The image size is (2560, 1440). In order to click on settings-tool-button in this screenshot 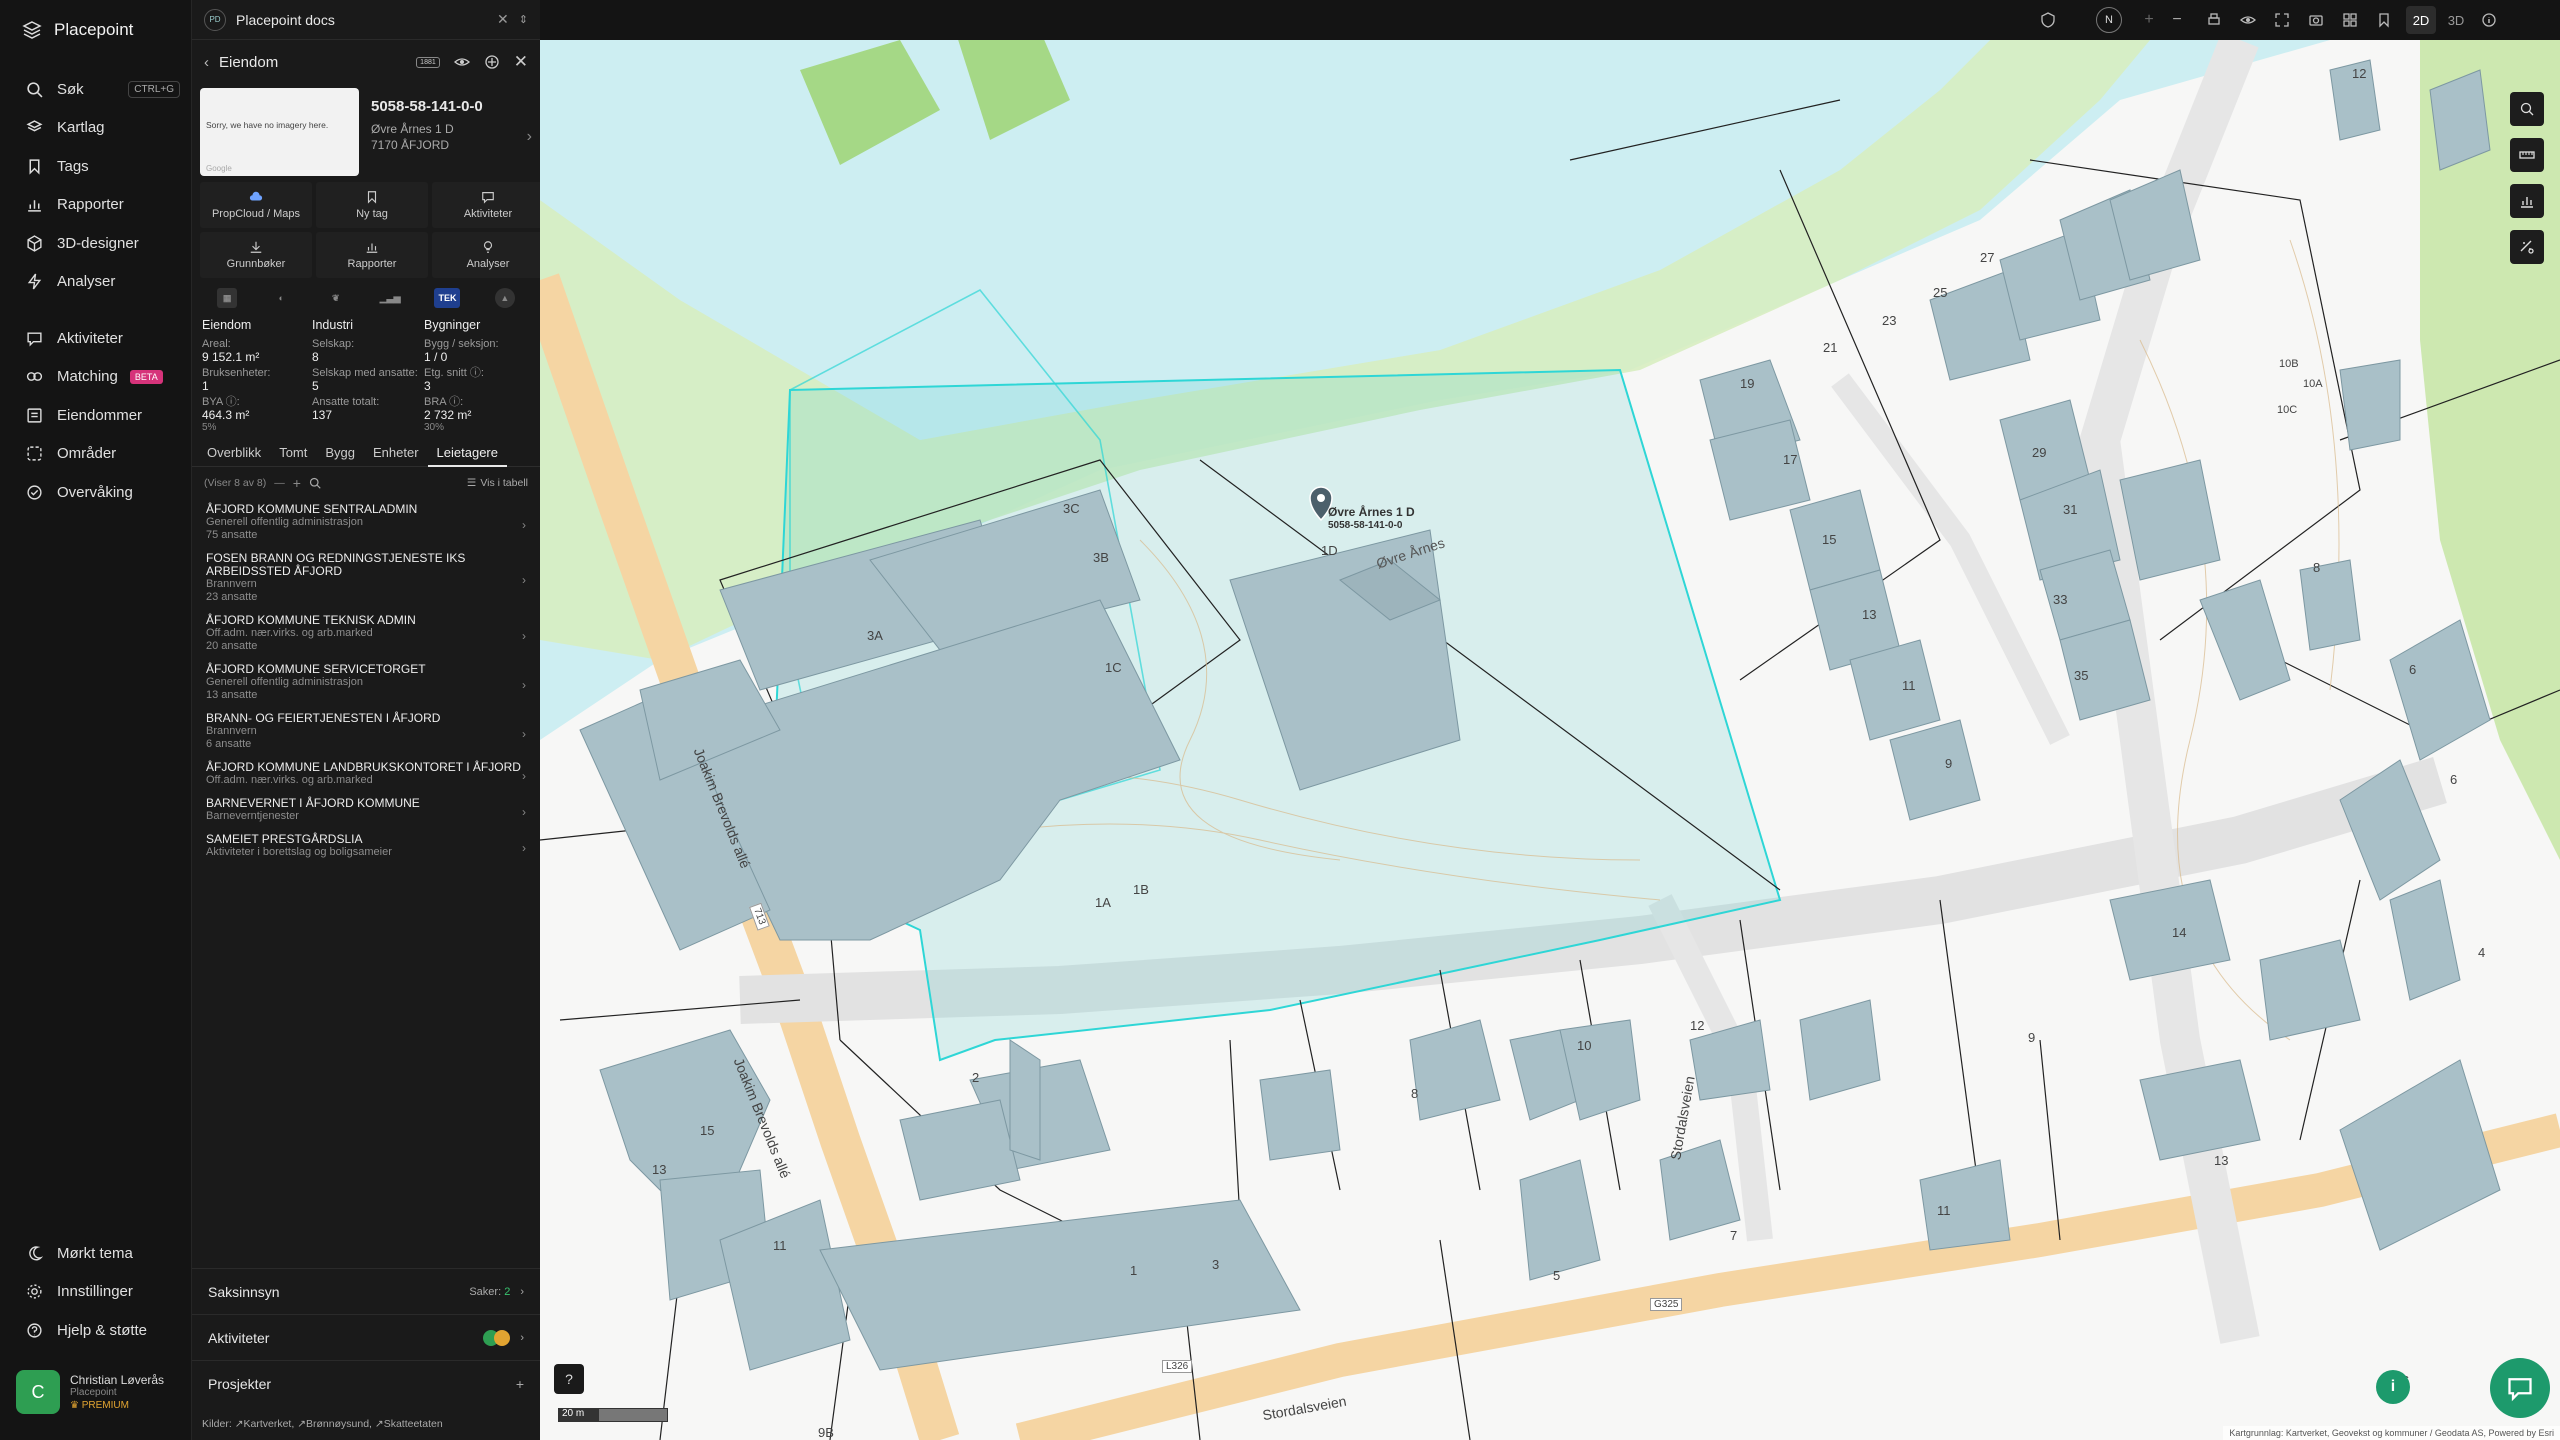, I will do `click(2527, 247)`.